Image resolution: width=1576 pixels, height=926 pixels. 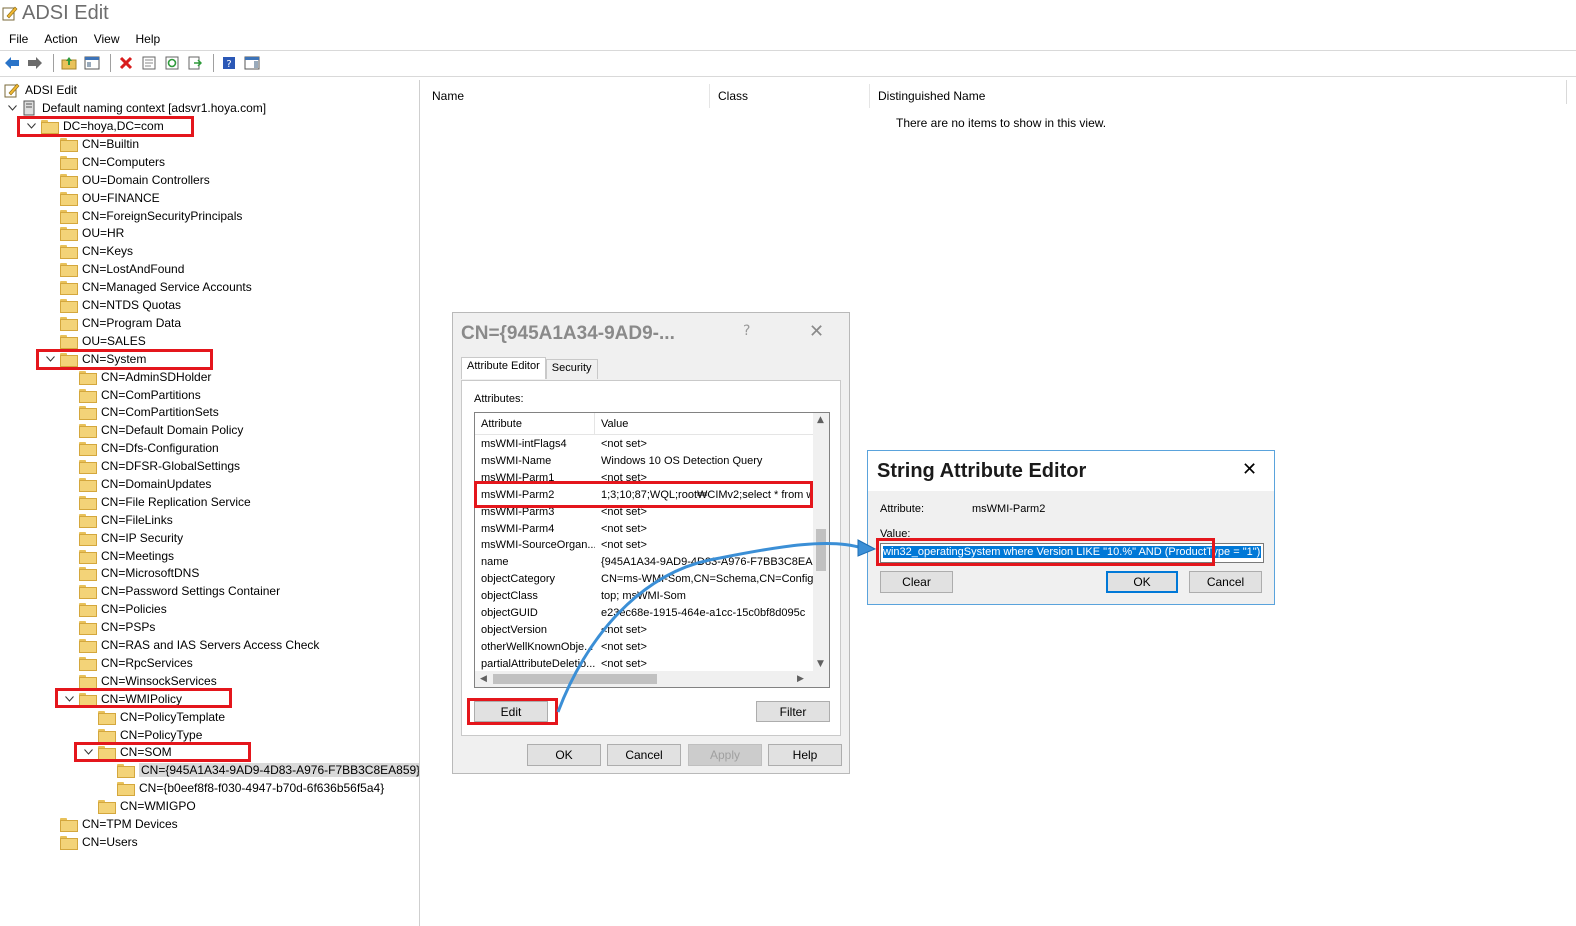 I want to click on tree-item: CN=PolicyTemplate, so click(x=153, y=717).